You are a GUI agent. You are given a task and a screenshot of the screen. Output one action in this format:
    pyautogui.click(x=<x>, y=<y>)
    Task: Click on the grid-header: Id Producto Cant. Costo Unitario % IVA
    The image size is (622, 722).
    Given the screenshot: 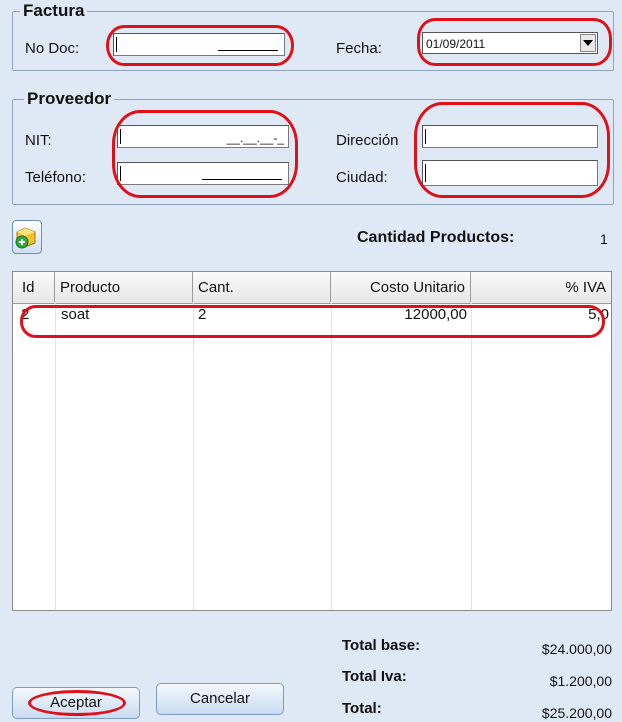 What is the action you would take?
    pyautogui.click(x=312, y=288)
    